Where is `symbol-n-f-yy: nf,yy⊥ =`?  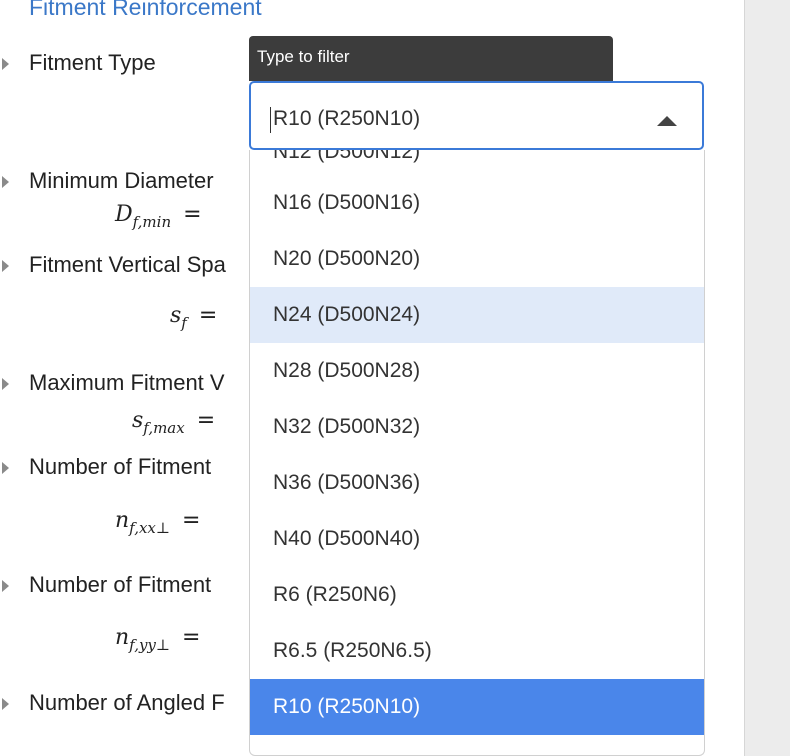 symbol-n-f-yy: nf,yy⊥ = is located at coordinates (158, 639).